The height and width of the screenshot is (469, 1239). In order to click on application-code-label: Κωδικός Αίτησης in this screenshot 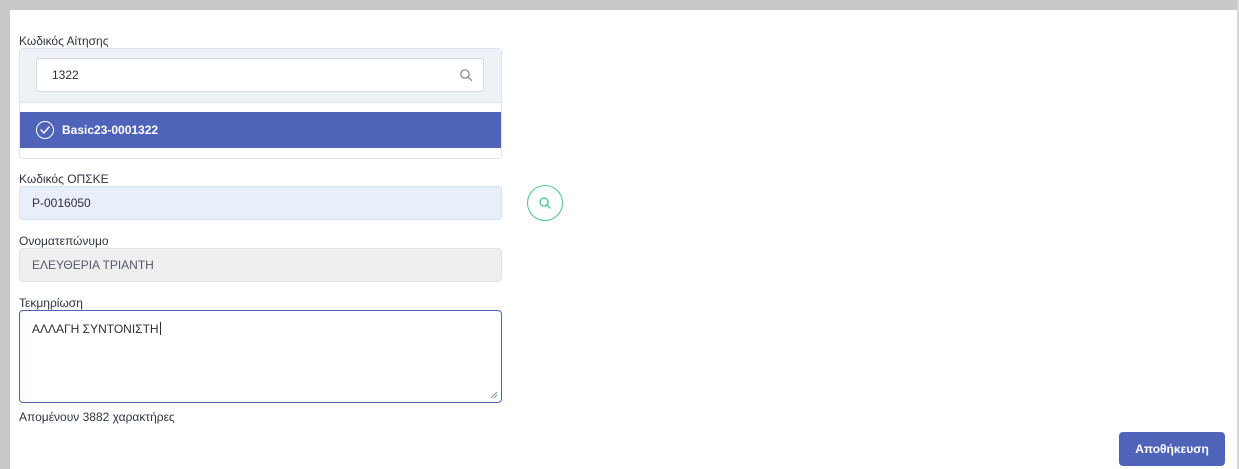, I will do `click(64, 41)`.